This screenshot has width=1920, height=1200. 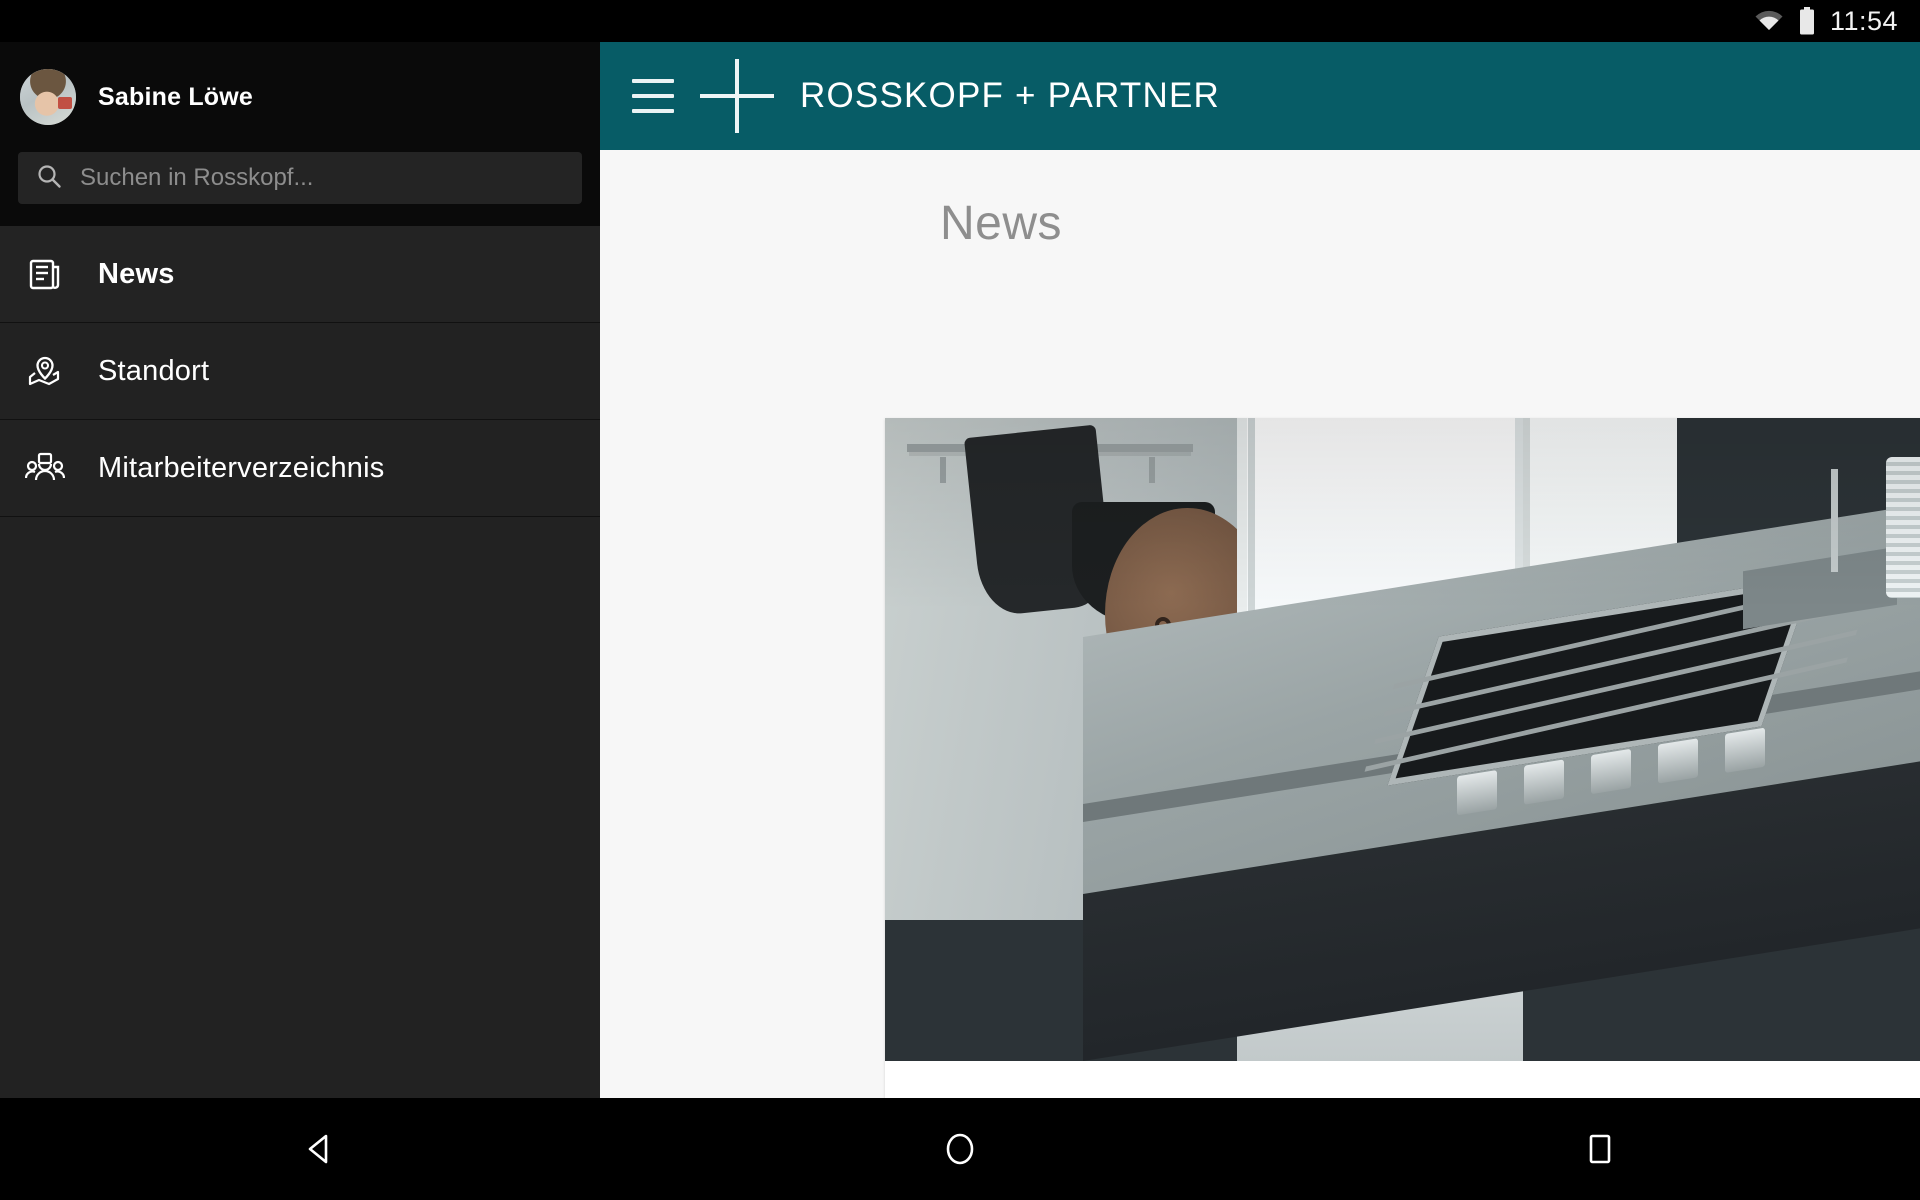 What do you see at coordinates (45, 274) in the screenshot?
I see `newspaper-icon` at bounding box center [45, 274].